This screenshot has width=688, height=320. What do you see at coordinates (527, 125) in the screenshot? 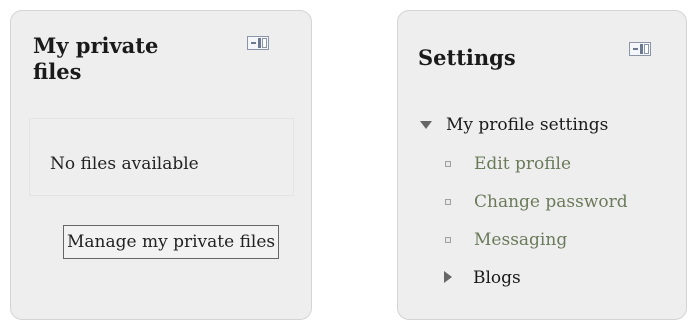
I see `tree-item-label: My profile settings` at bounding box center [527, 125].